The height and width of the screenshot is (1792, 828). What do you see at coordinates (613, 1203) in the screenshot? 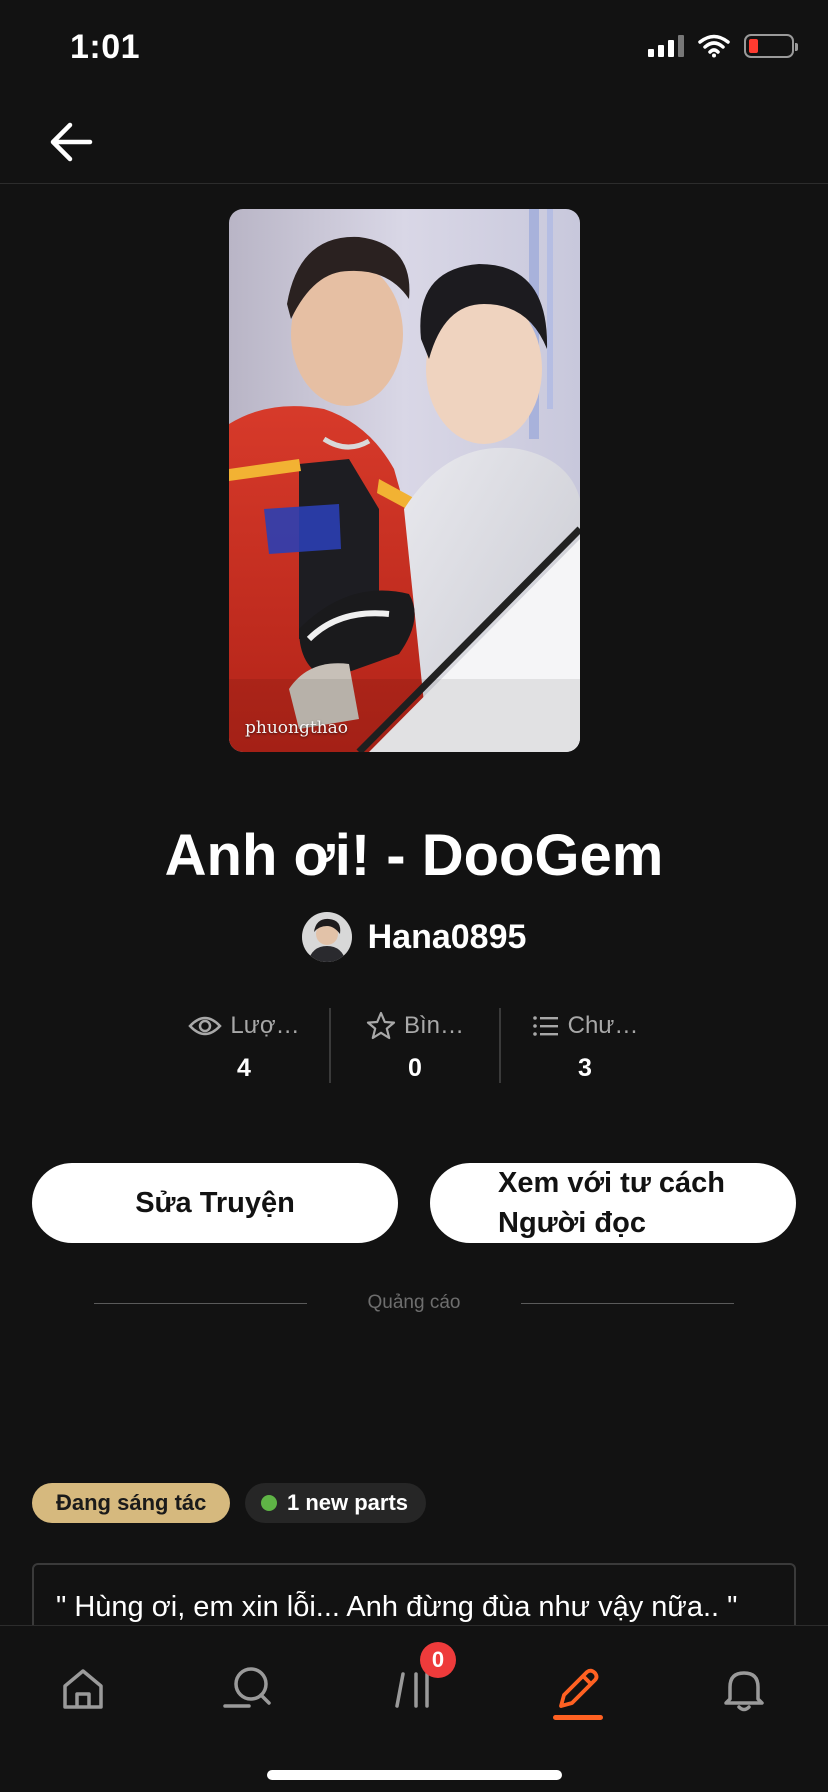
I see `view-as-reader-button: Xem với tư cách Người đọc` at bounding box center [613, 1203].